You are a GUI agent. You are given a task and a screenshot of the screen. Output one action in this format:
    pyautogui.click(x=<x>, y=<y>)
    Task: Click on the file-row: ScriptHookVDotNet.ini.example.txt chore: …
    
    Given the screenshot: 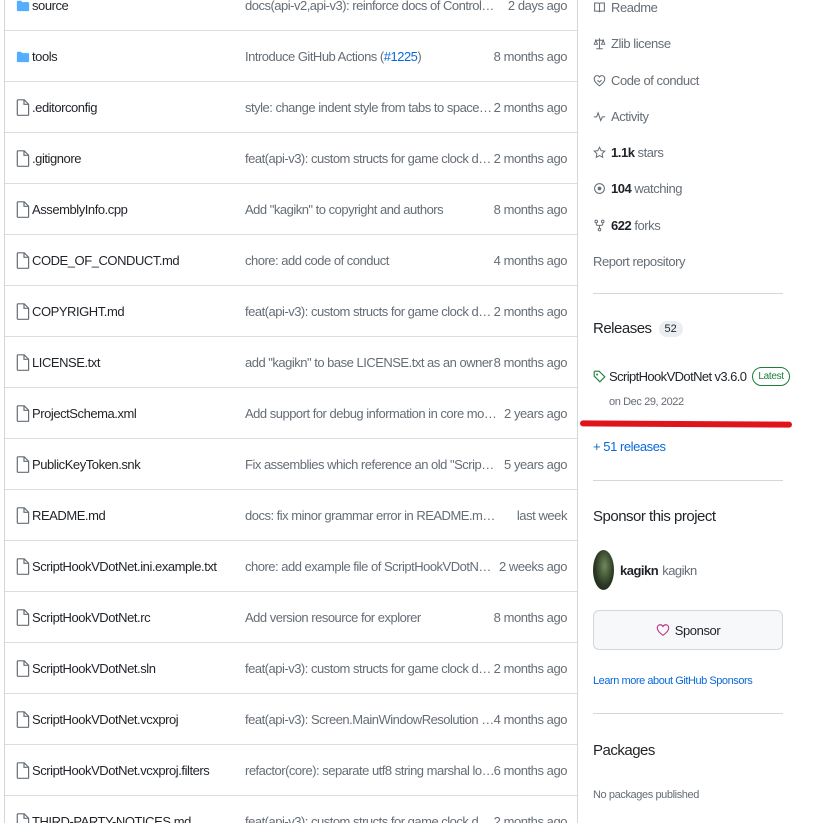 What is the action you would take?
    pyautogui.click(x=291, y=566)
    